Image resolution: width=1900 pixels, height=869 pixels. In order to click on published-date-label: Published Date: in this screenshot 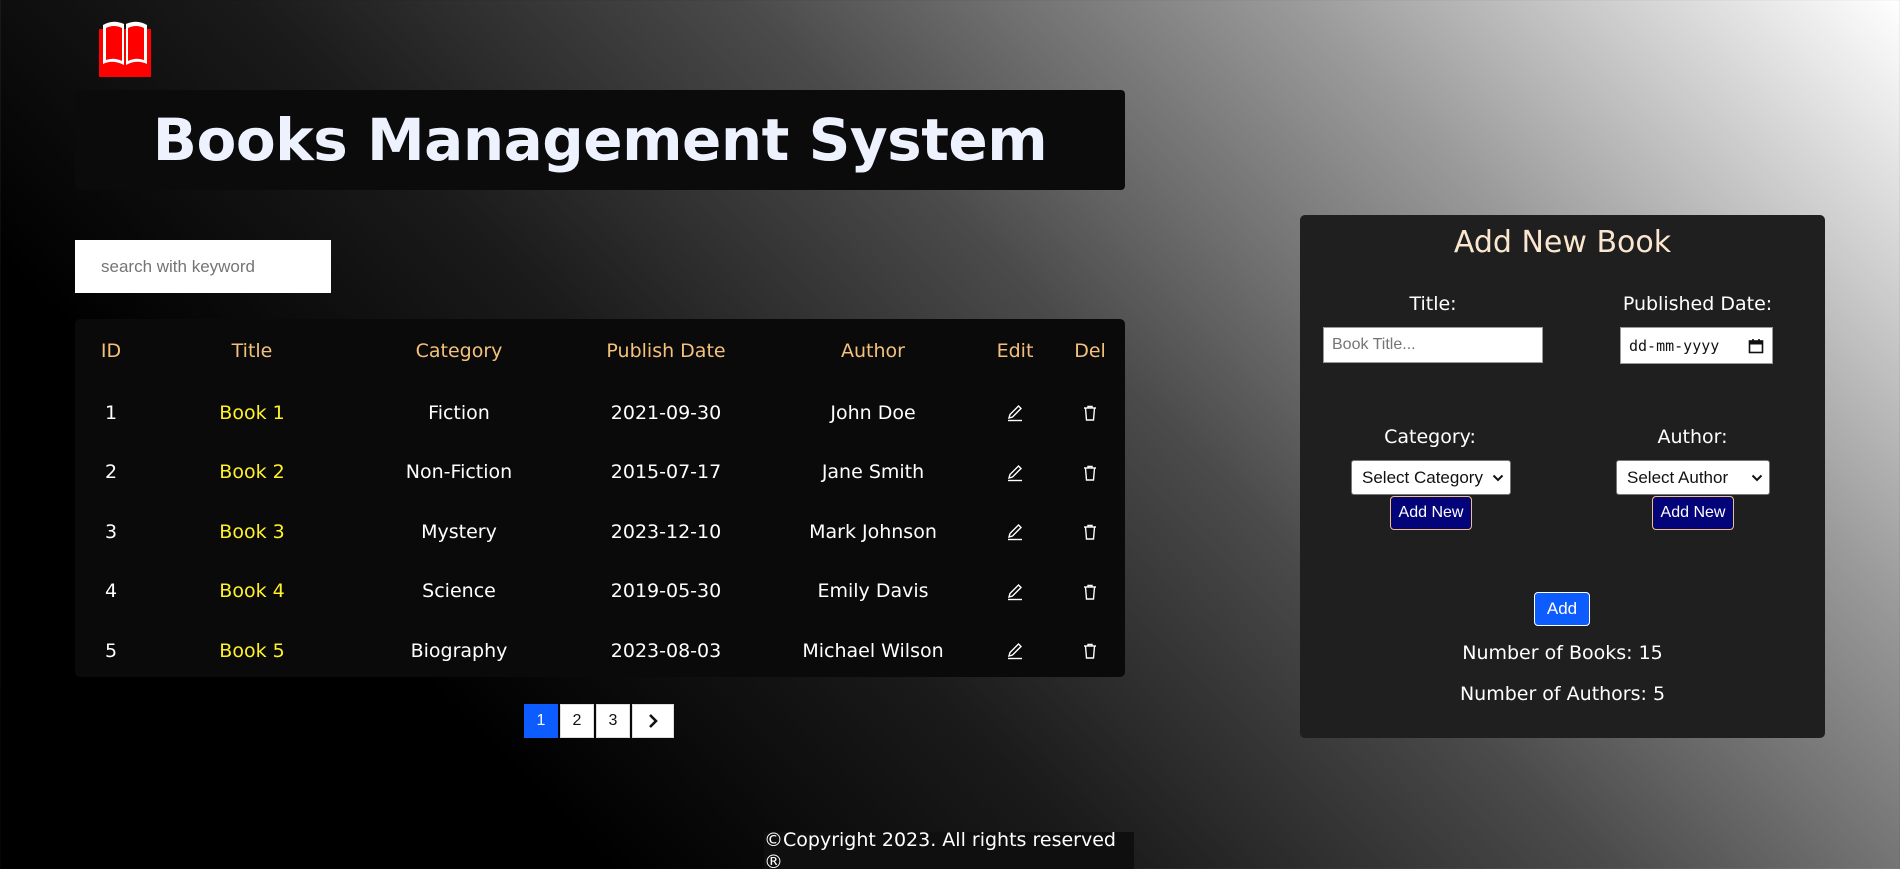, I will do `click(1697, 304)`.